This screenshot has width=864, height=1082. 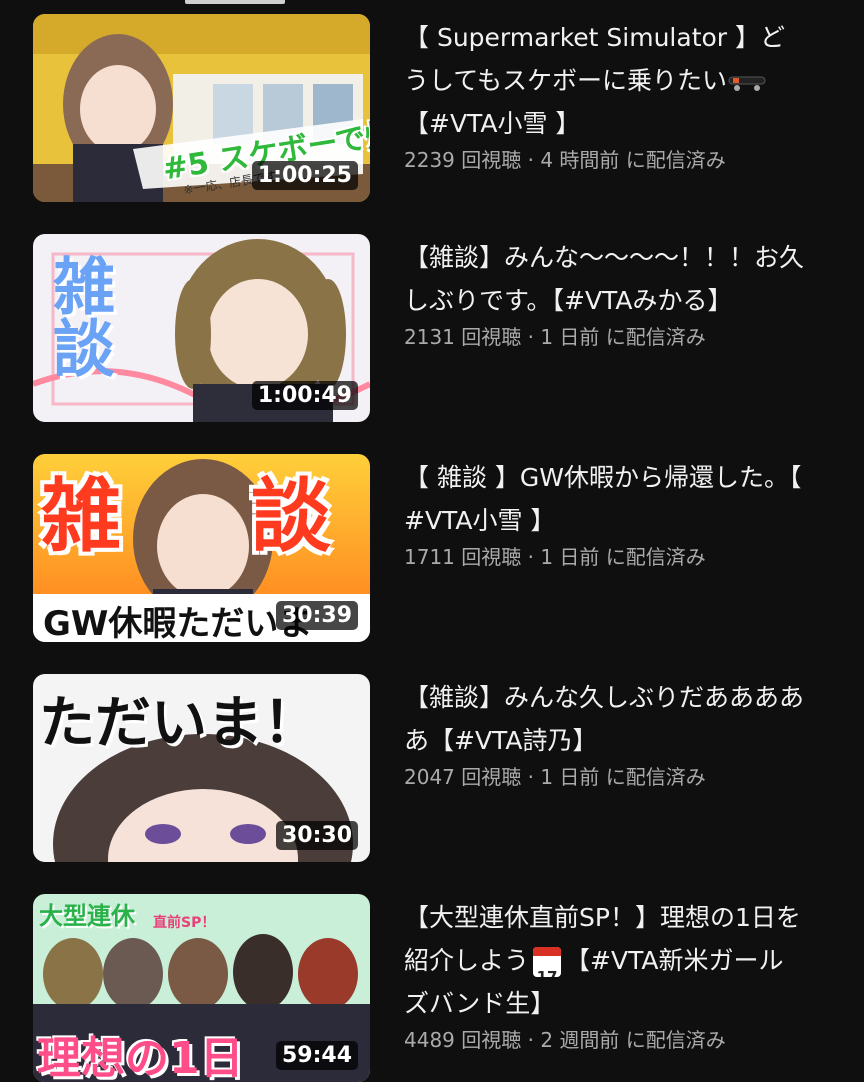 I want to click on thumbnail-banner: GW休暇ただいま, so click(x=178, y=623).